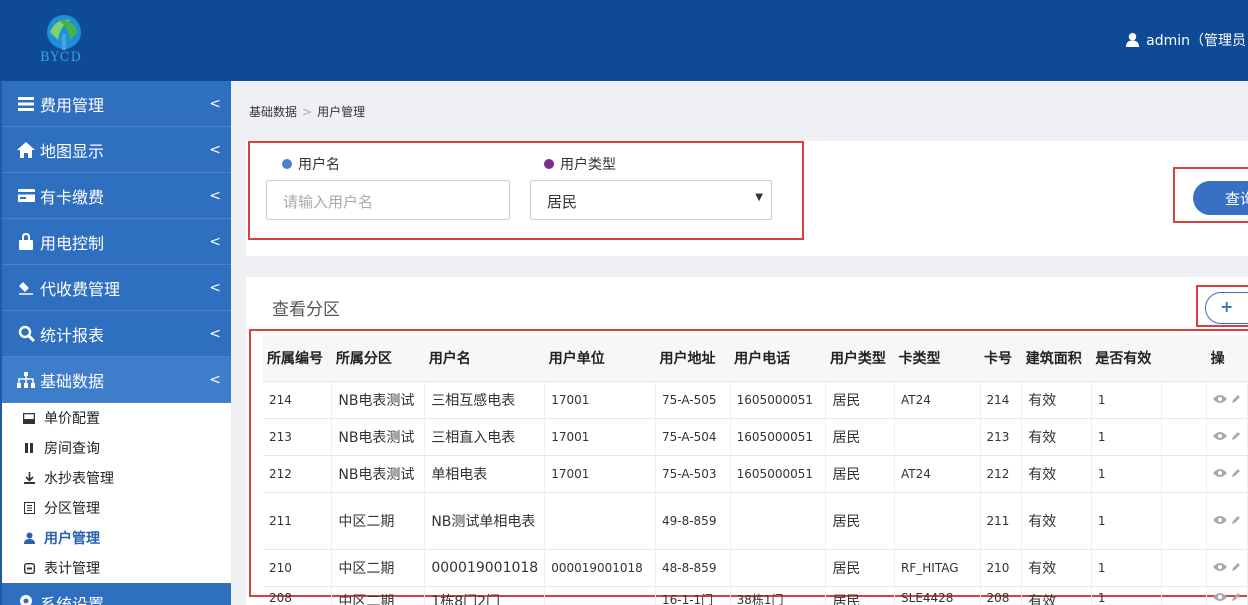 The height and width of the screenshot is (605, 1248). What do you see at coordinates (116, 150) in the screenshot?
I see `sidebar-item-map: 地图显示 <` at bounding box center [116, 150].